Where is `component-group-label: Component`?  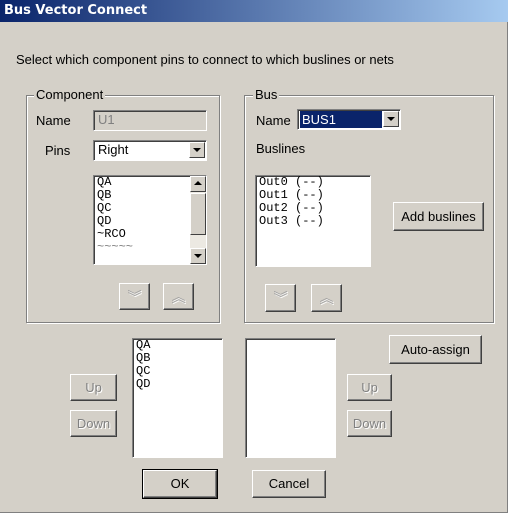 component-group-label: Component is located at coordinates (70, 94).